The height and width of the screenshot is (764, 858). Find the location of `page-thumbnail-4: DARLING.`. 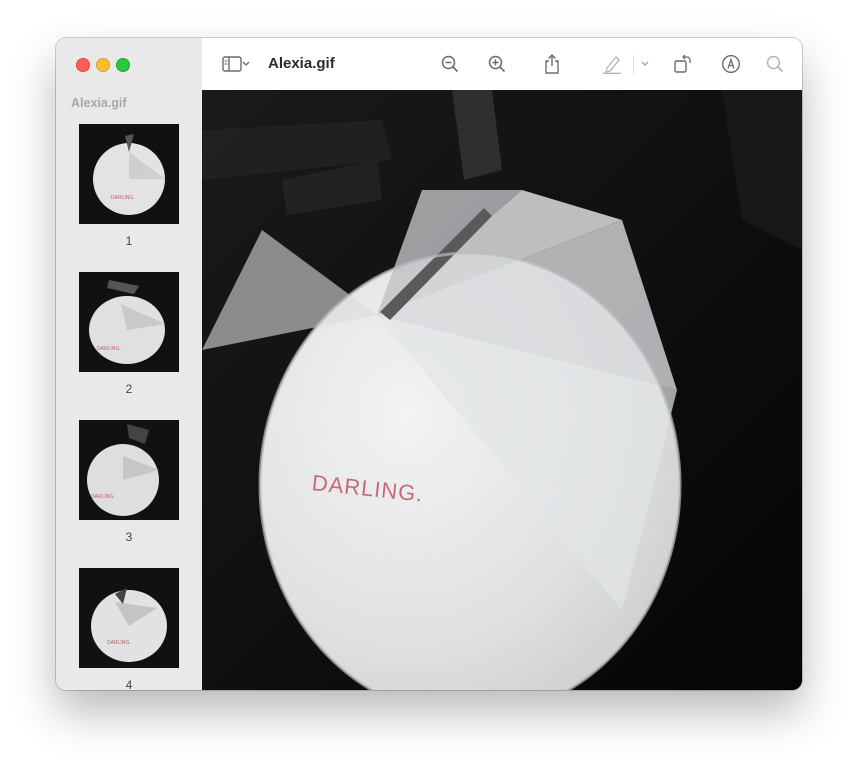

page-thumbnail-4: DARLING. is located at coordinates (129, 618).